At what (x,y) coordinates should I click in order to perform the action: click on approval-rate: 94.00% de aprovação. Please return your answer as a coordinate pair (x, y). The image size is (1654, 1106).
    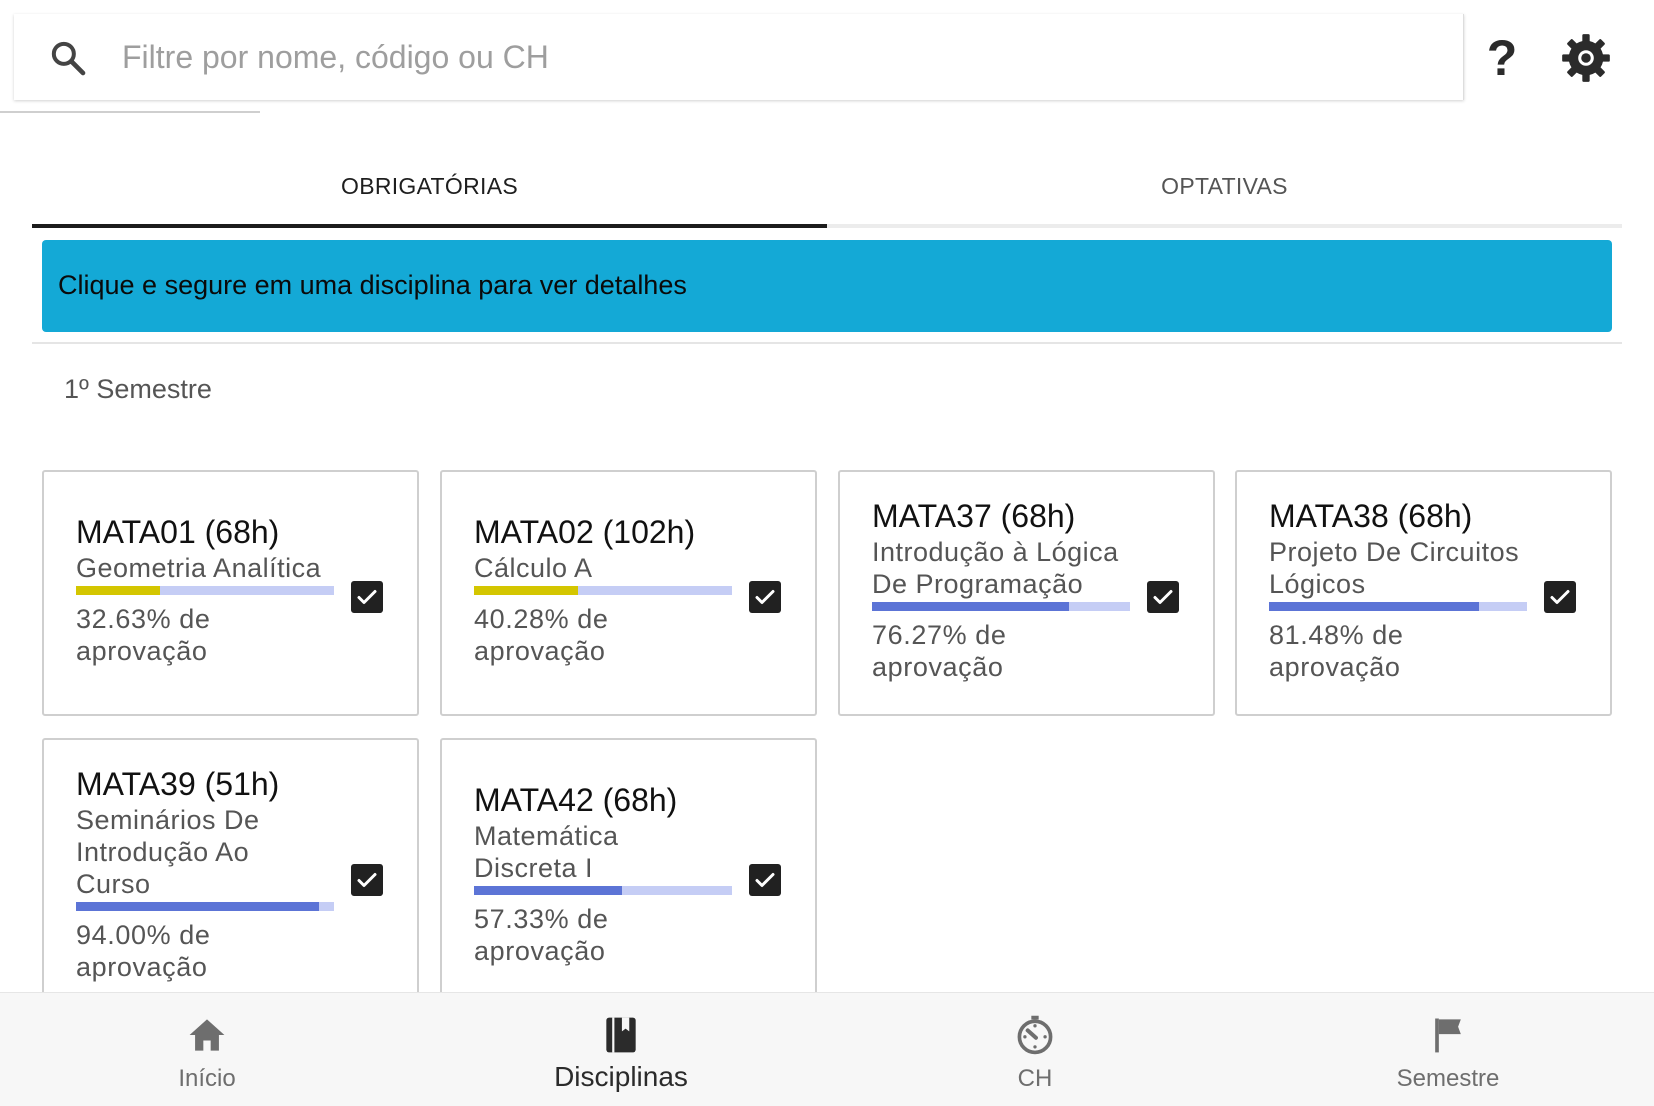
    Looking at the image, I should click on (143, 951).